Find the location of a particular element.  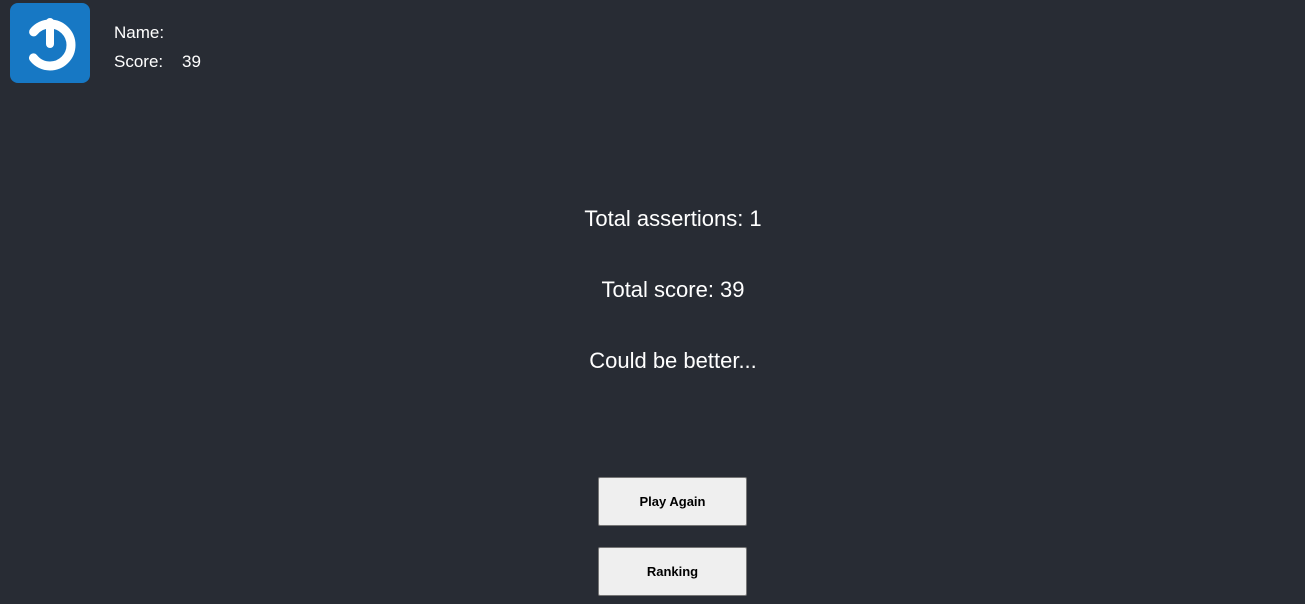

power-icon is located at coordinates (50, 44).